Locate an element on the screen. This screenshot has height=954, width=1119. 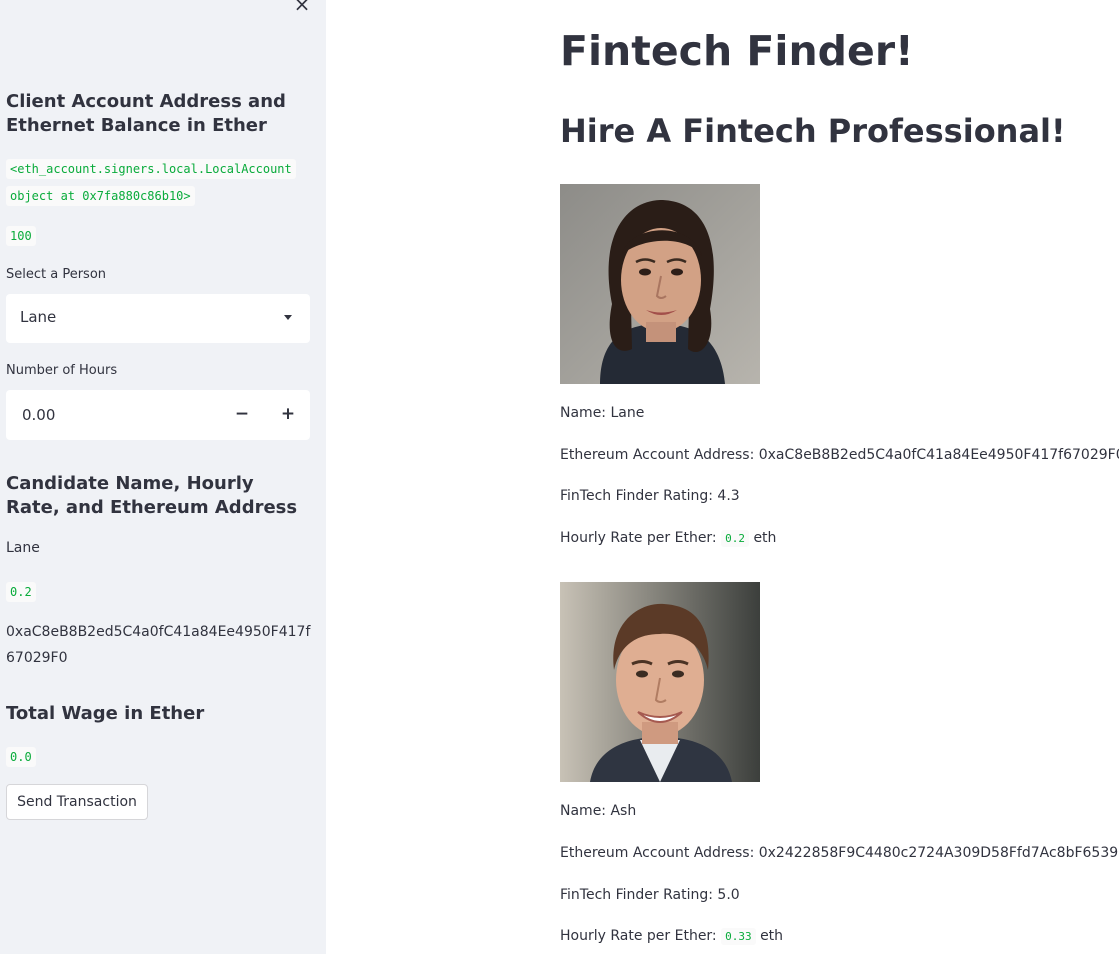
select-person-label: Select a Person is located at coordinates (56, 274).